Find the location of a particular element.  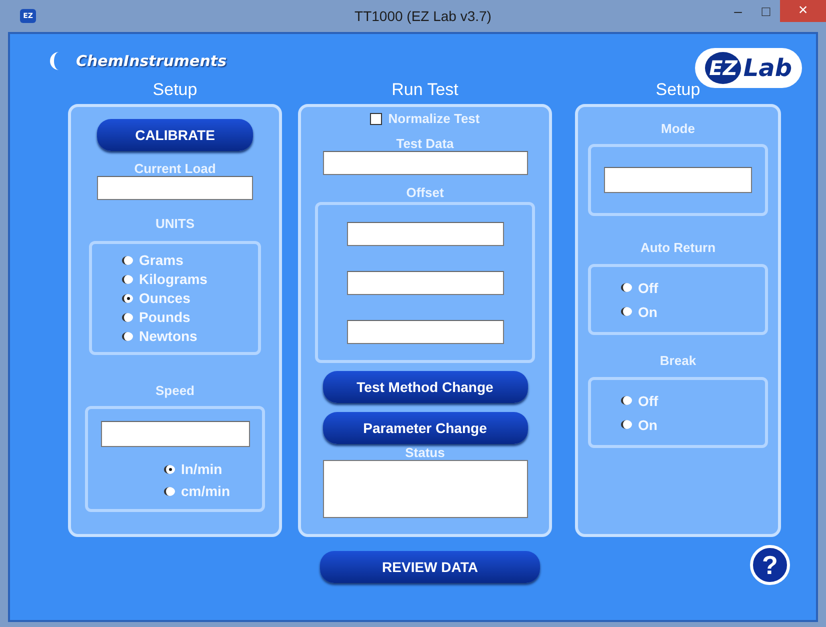

help-button: ? is located at coordinates (770, 565).